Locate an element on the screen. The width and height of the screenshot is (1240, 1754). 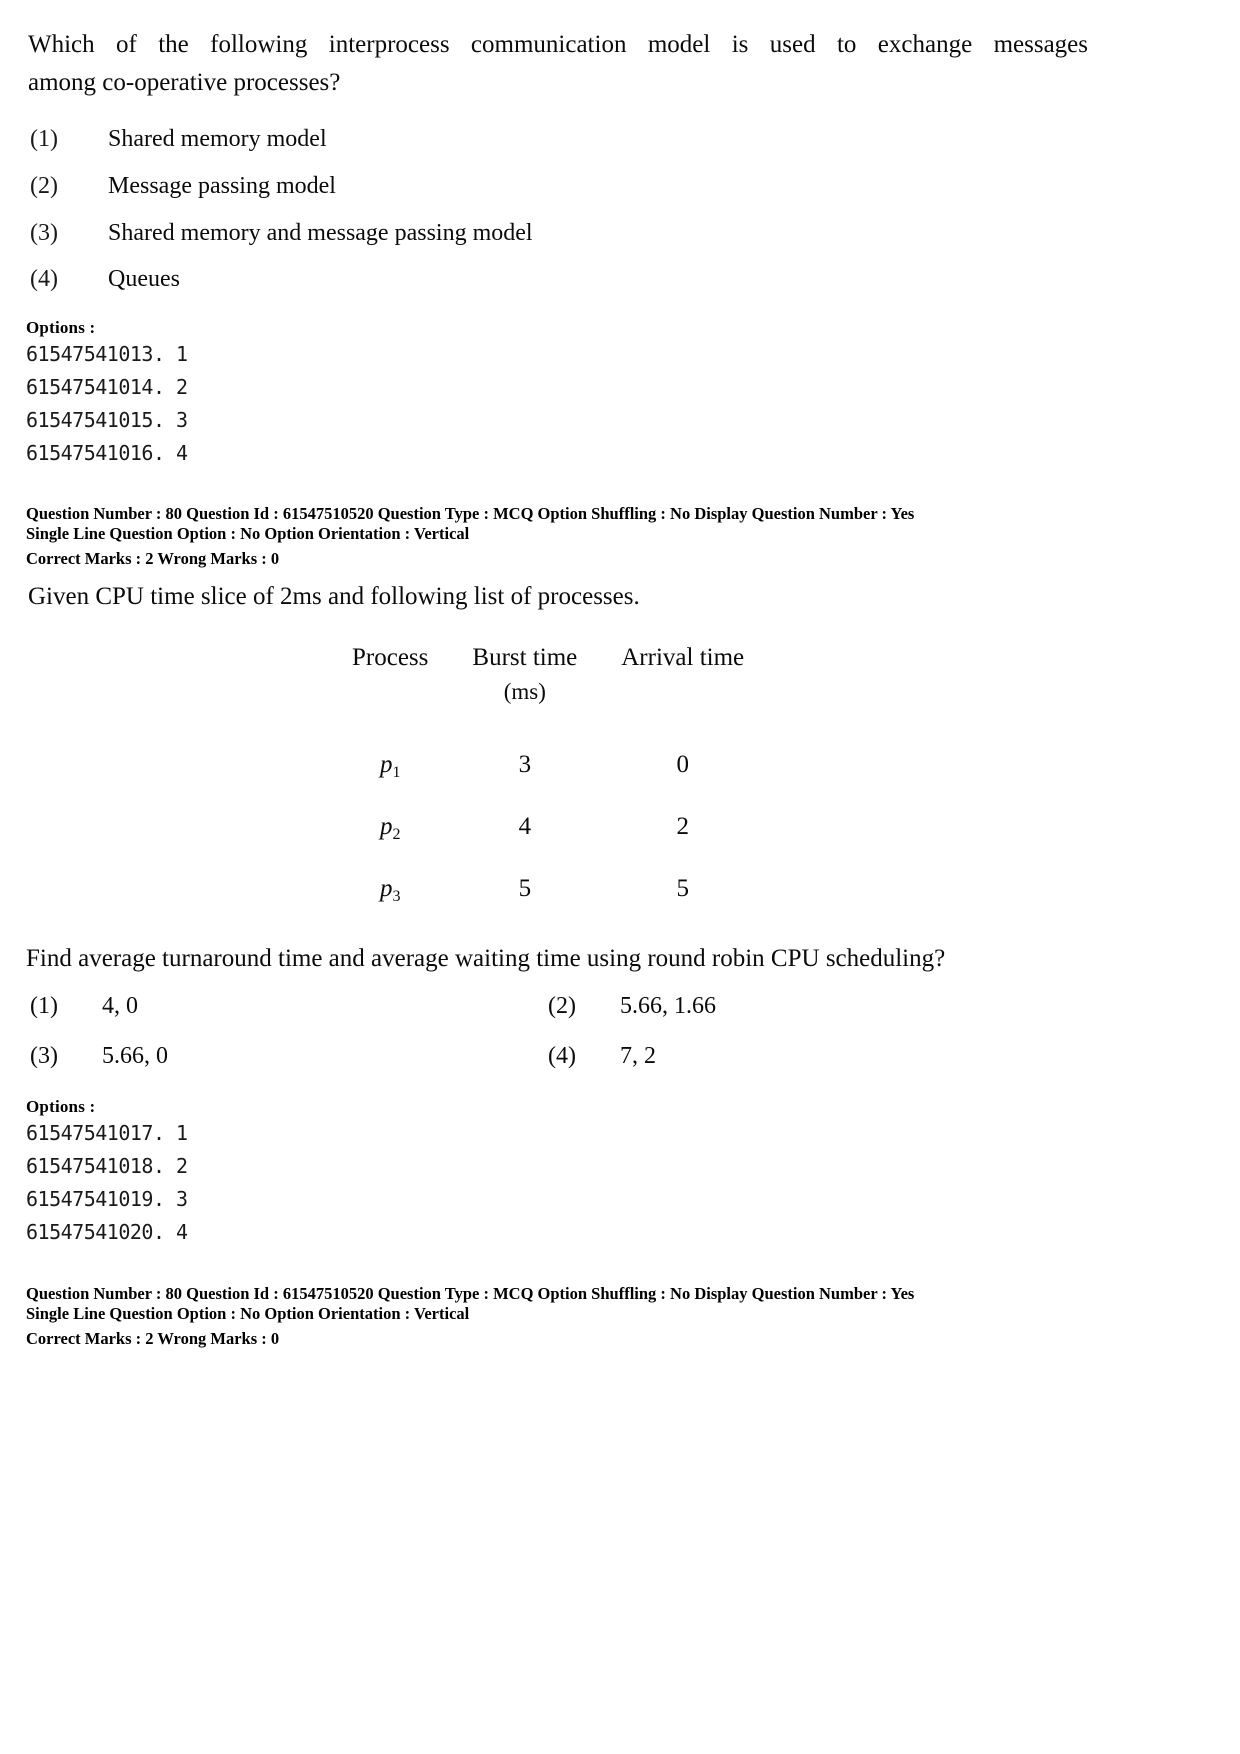
question1-choice-4-text: Queues is located at coordinates (144, 279).